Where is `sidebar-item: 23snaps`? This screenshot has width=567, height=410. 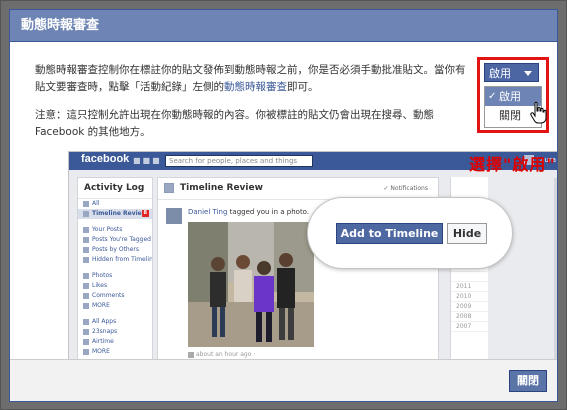 sidebar-item: 23snaps is located at coordinates (115, 332).